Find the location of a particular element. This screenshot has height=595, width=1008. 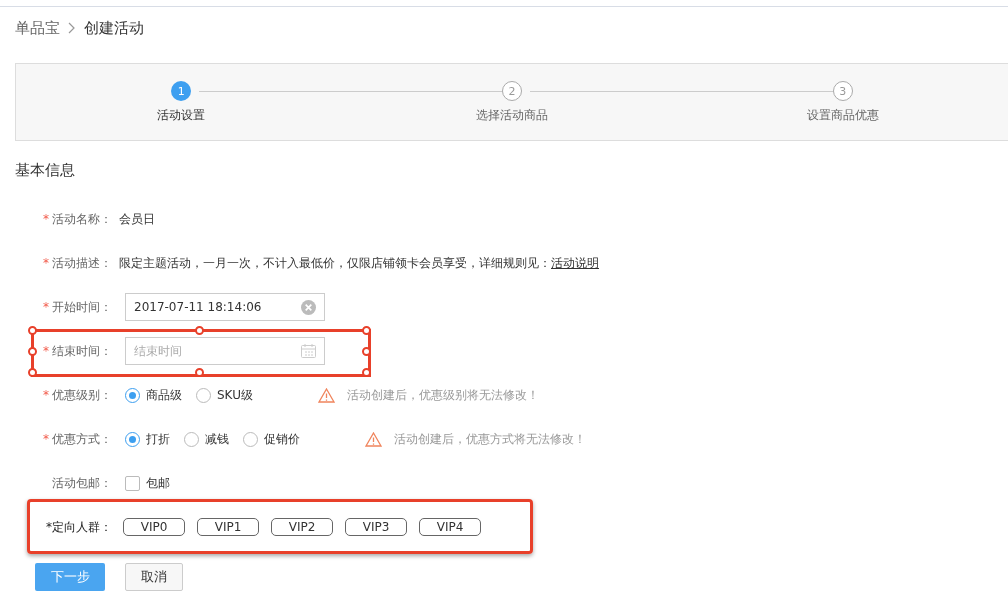

vip-tag: VIP3 is located at coordinates (376, 527).